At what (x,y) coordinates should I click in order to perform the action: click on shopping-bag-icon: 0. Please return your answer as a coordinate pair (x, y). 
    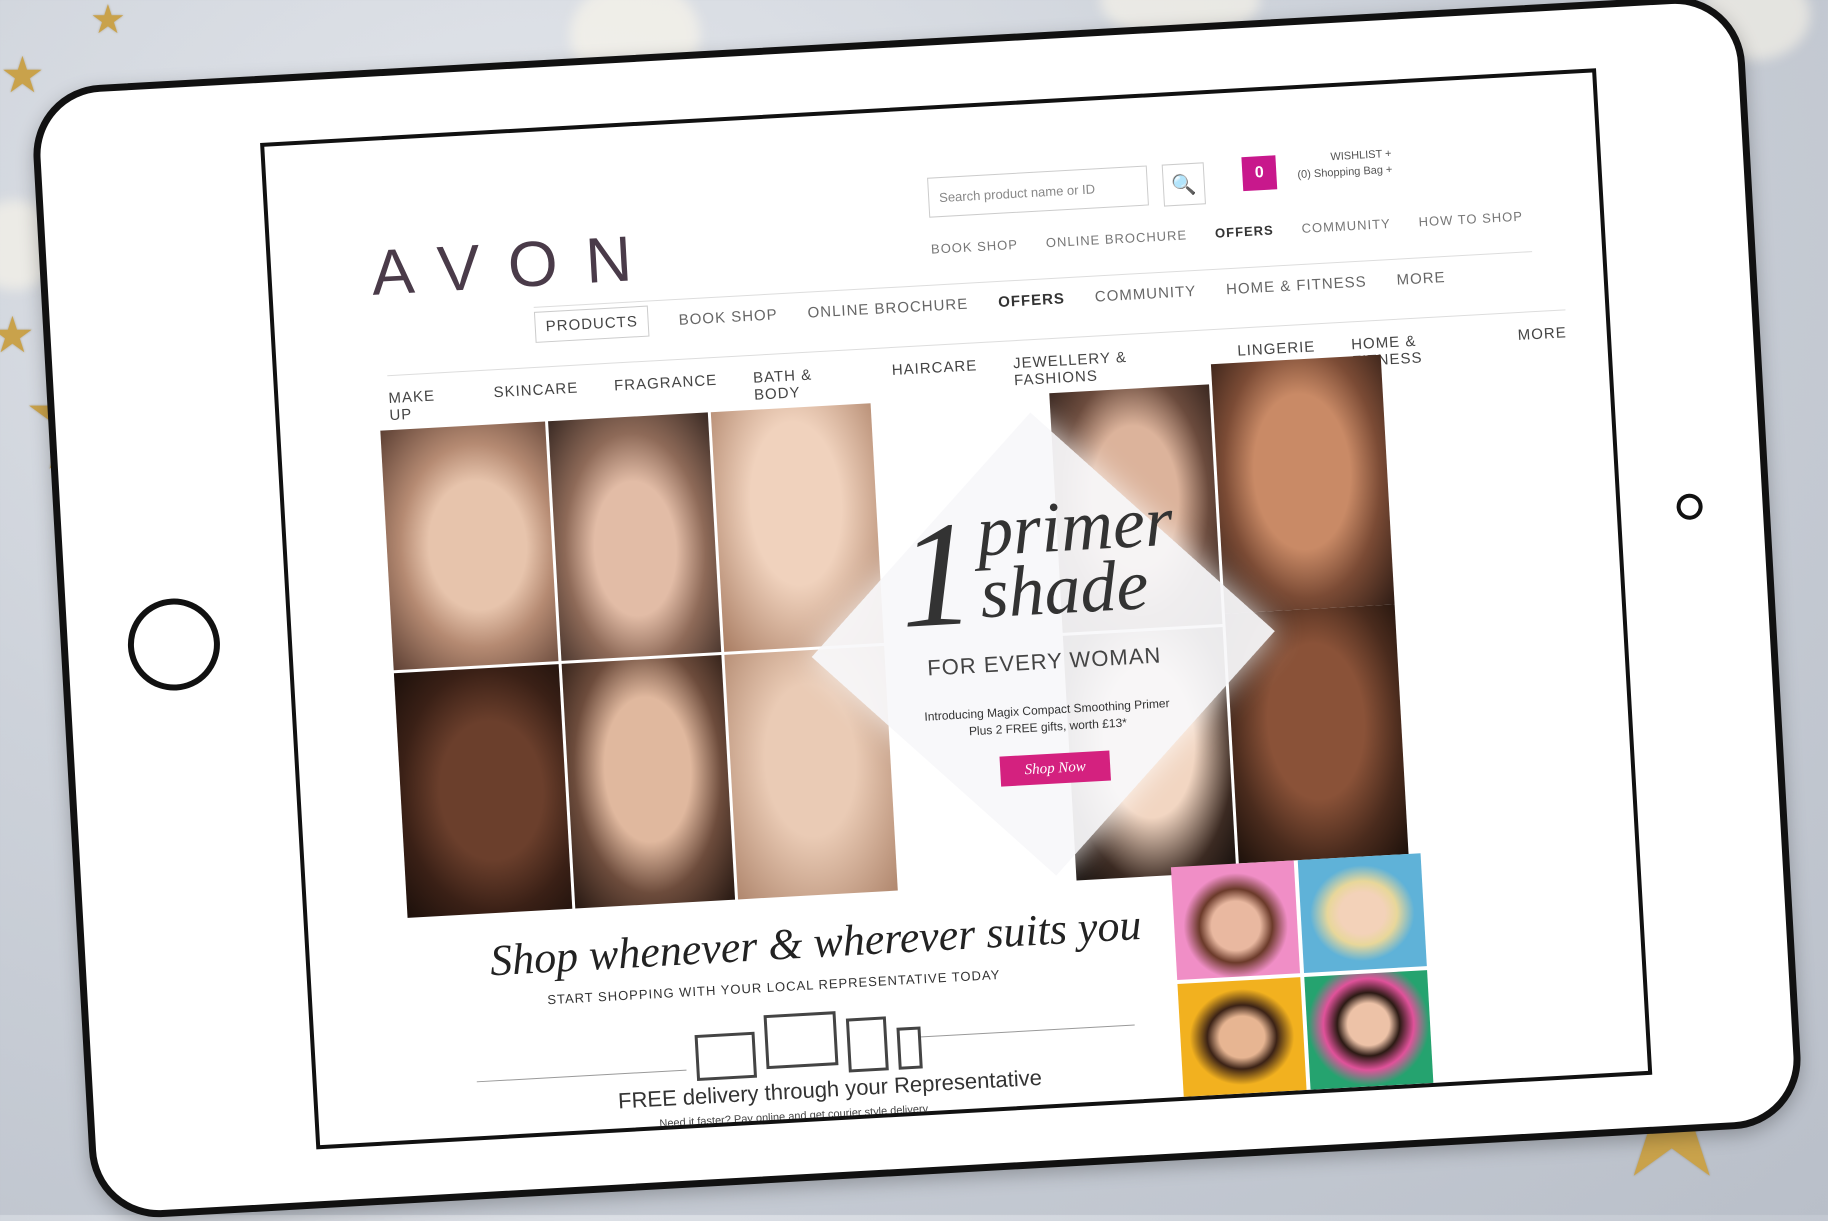
    Looking at the image, I should click on (1259, 173).